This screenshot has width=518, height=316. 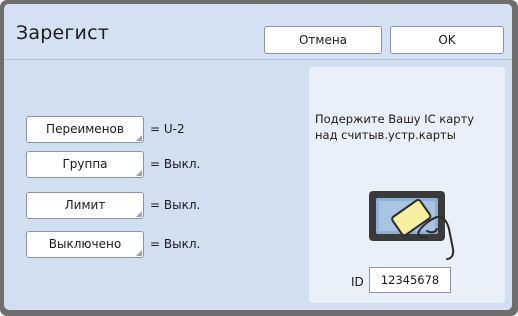 I want to click on card-instruction-line-1: Подержите Вашу IC карту, so click(x=395, y=119).